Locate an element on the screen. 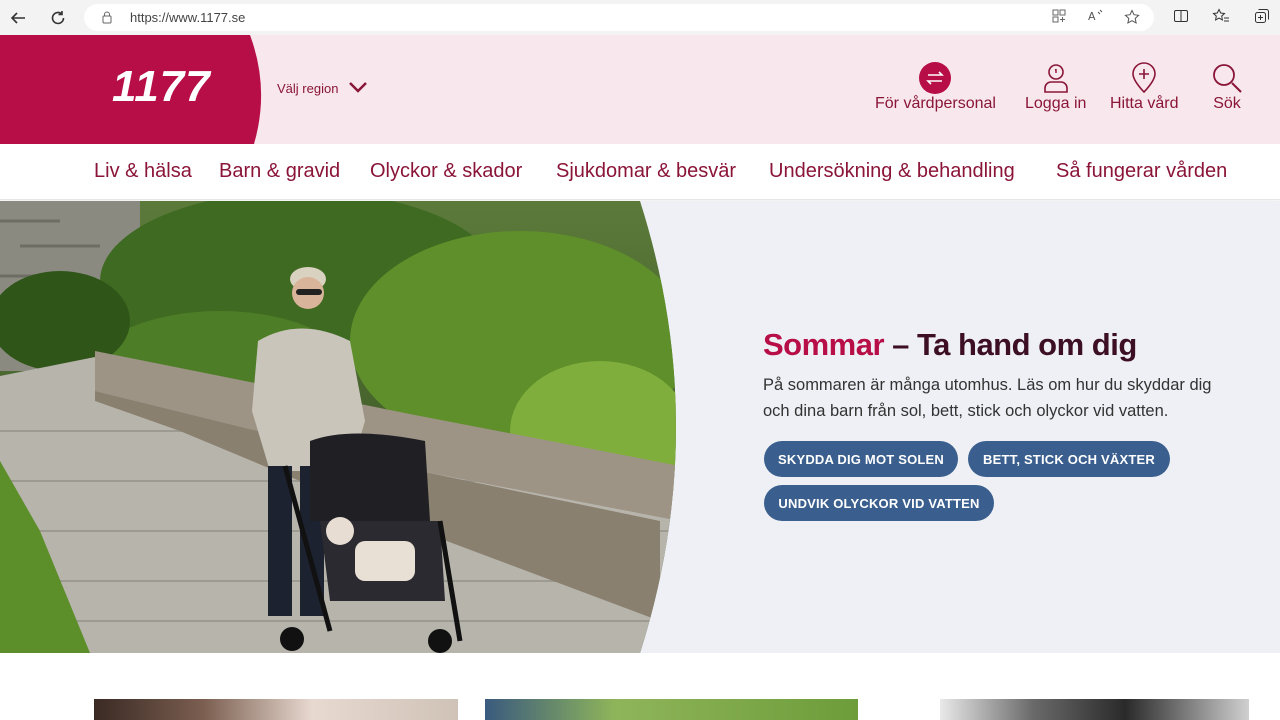 This screenshot has height=720, width=1280. user-icon is located at coordinates (1056, 78).